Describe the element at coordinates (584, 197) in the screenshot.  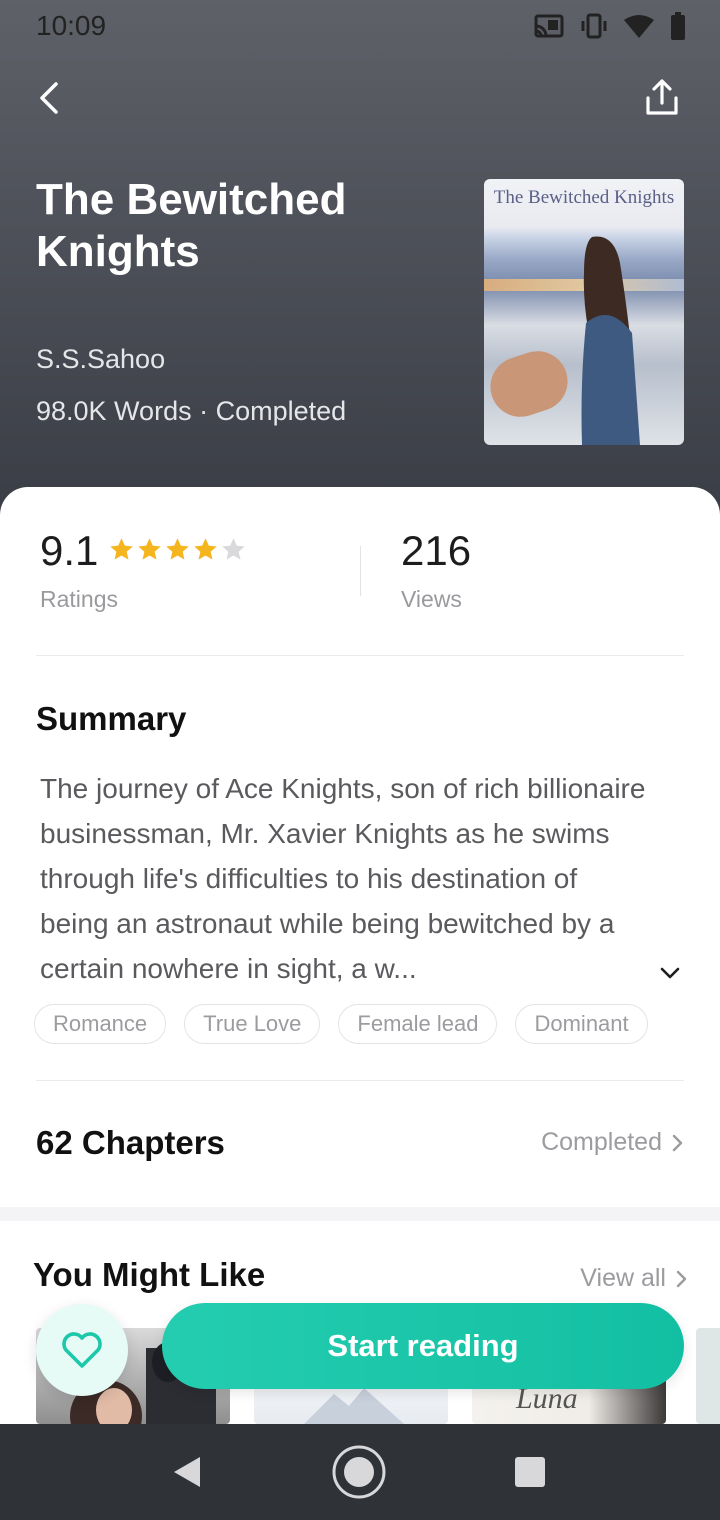
I see `cover-title: The Bewitched Knights` at that location.